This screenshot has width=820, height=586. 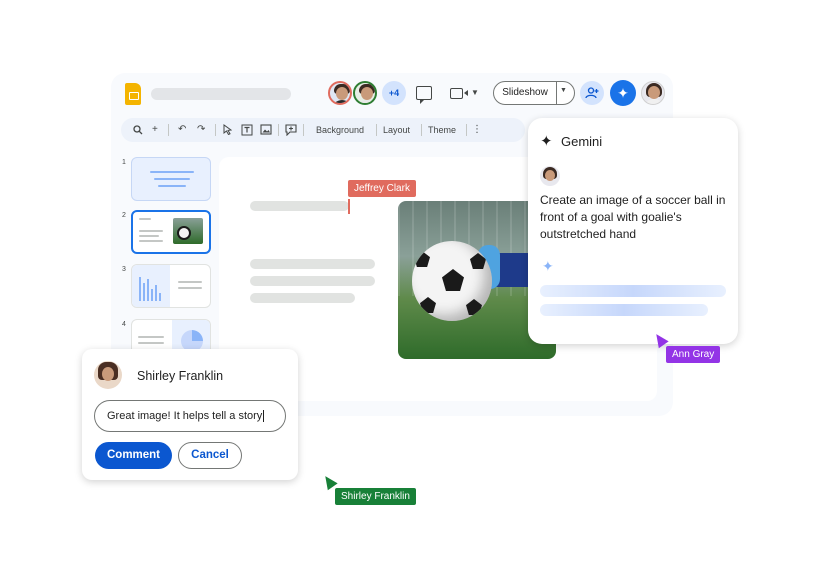 I want to click on comment-button: Comment, so click(x=133, y=455).